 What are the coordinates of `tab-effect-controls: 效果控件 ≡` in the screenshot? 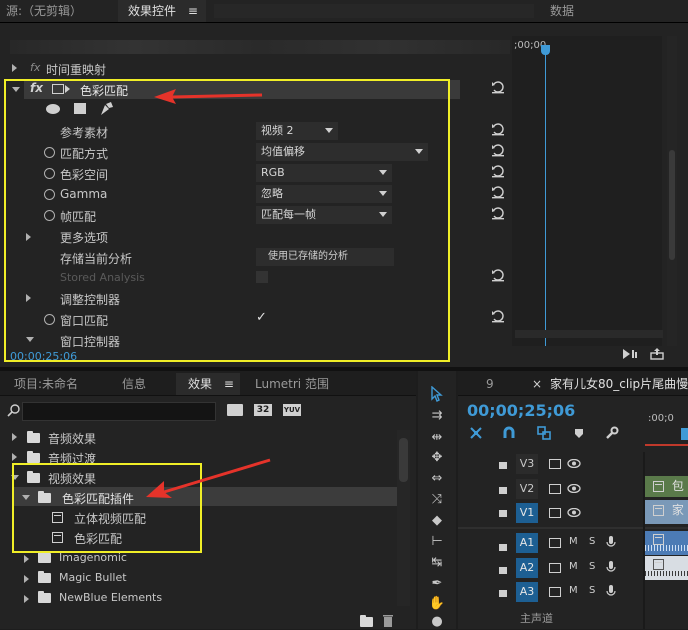 It's located at (162, 11).